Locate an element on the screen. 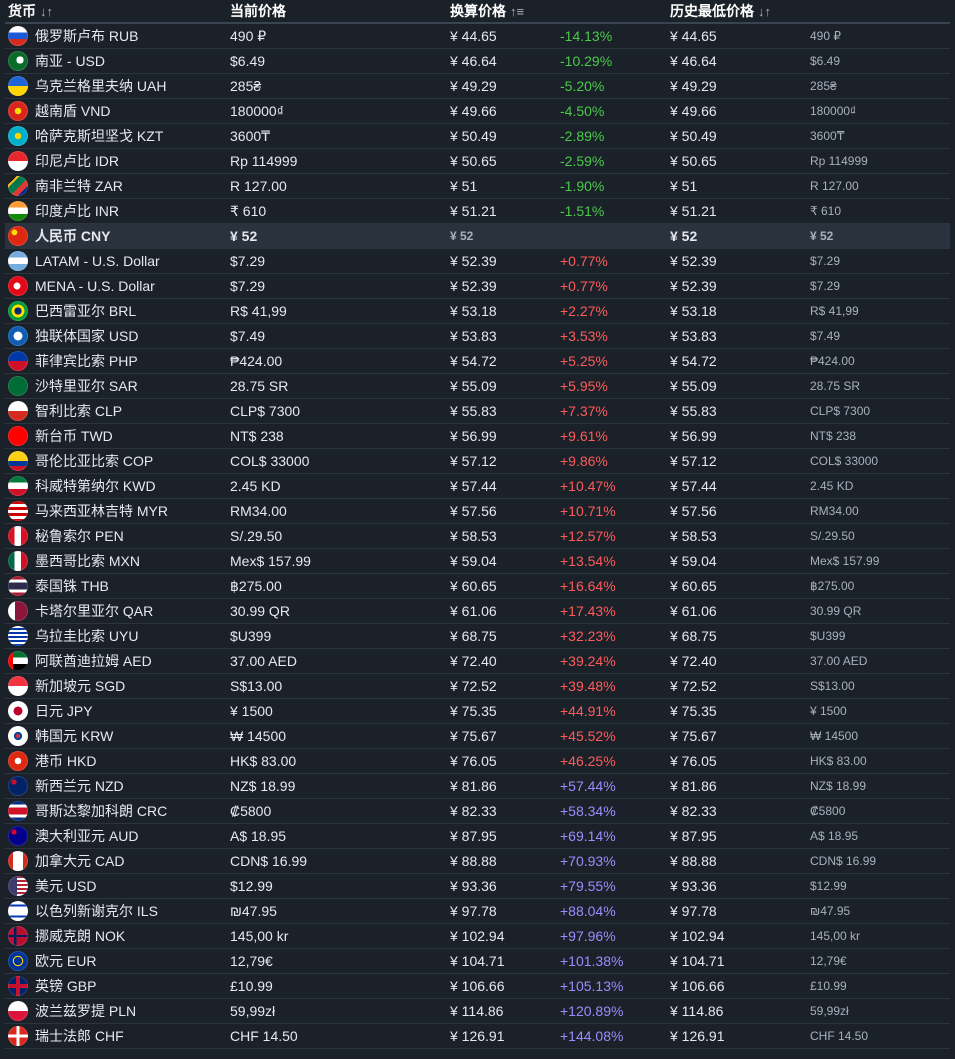  current-price: R 127.00 is located at coordinates (337, 186).